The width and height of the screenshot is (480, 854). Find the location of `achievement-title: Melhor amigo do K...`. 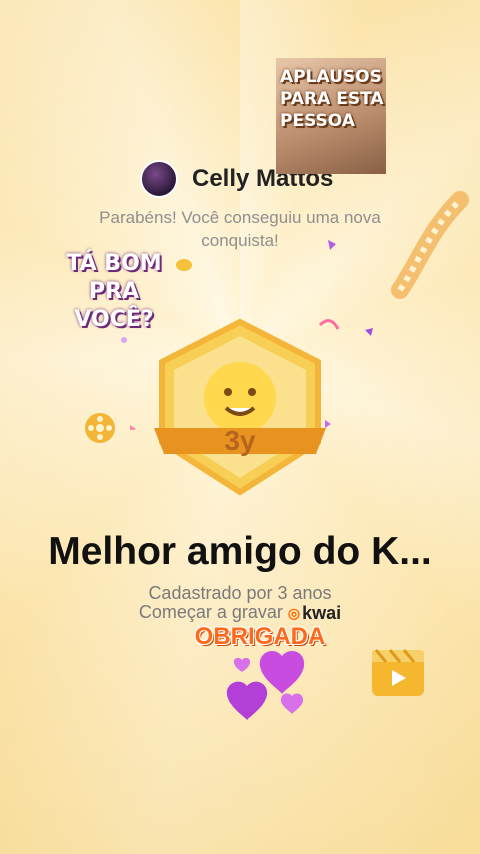

achievement-title: Melhor amigo do K... is located at coordinates (240, 551).